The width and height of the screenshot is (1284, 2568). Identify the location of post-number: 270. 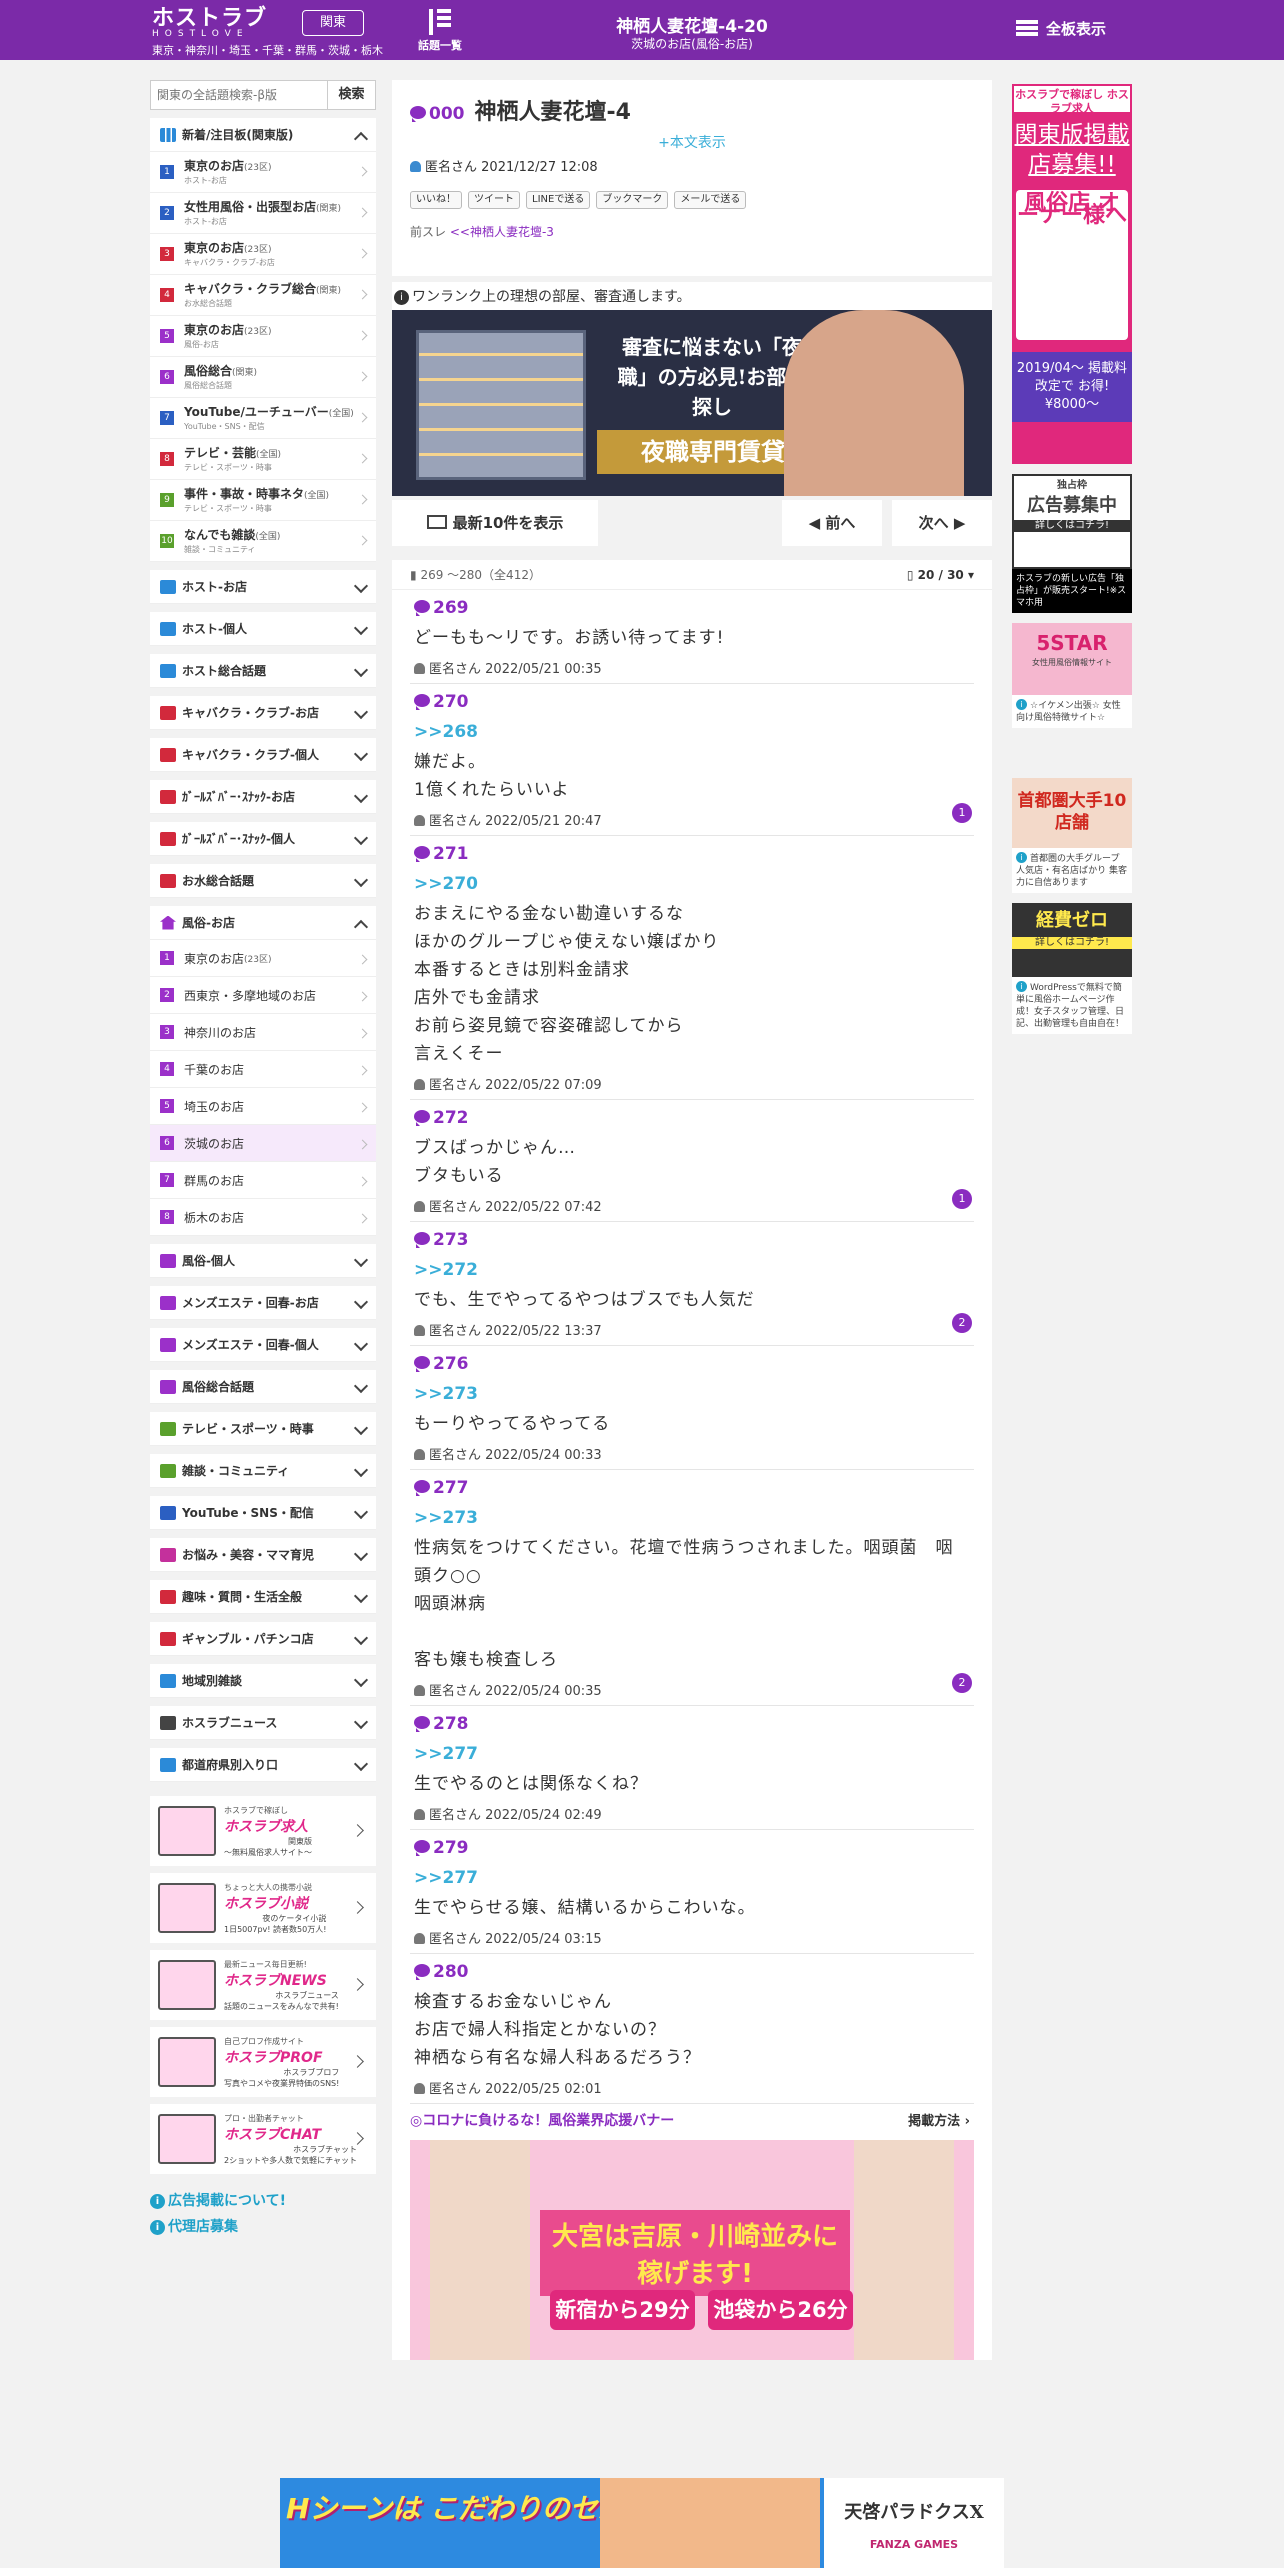
(692, 702).